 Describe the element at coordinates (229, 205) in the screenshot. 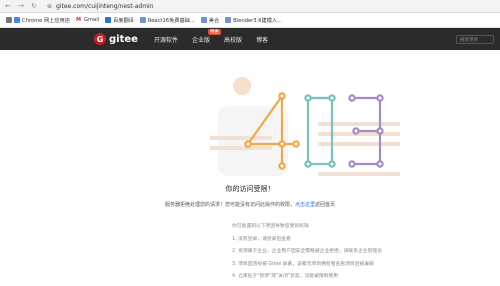

I see `subtitle-text: 服务器拒绝处理您的请求！您可能没有访问此操作的权限，` at that location.